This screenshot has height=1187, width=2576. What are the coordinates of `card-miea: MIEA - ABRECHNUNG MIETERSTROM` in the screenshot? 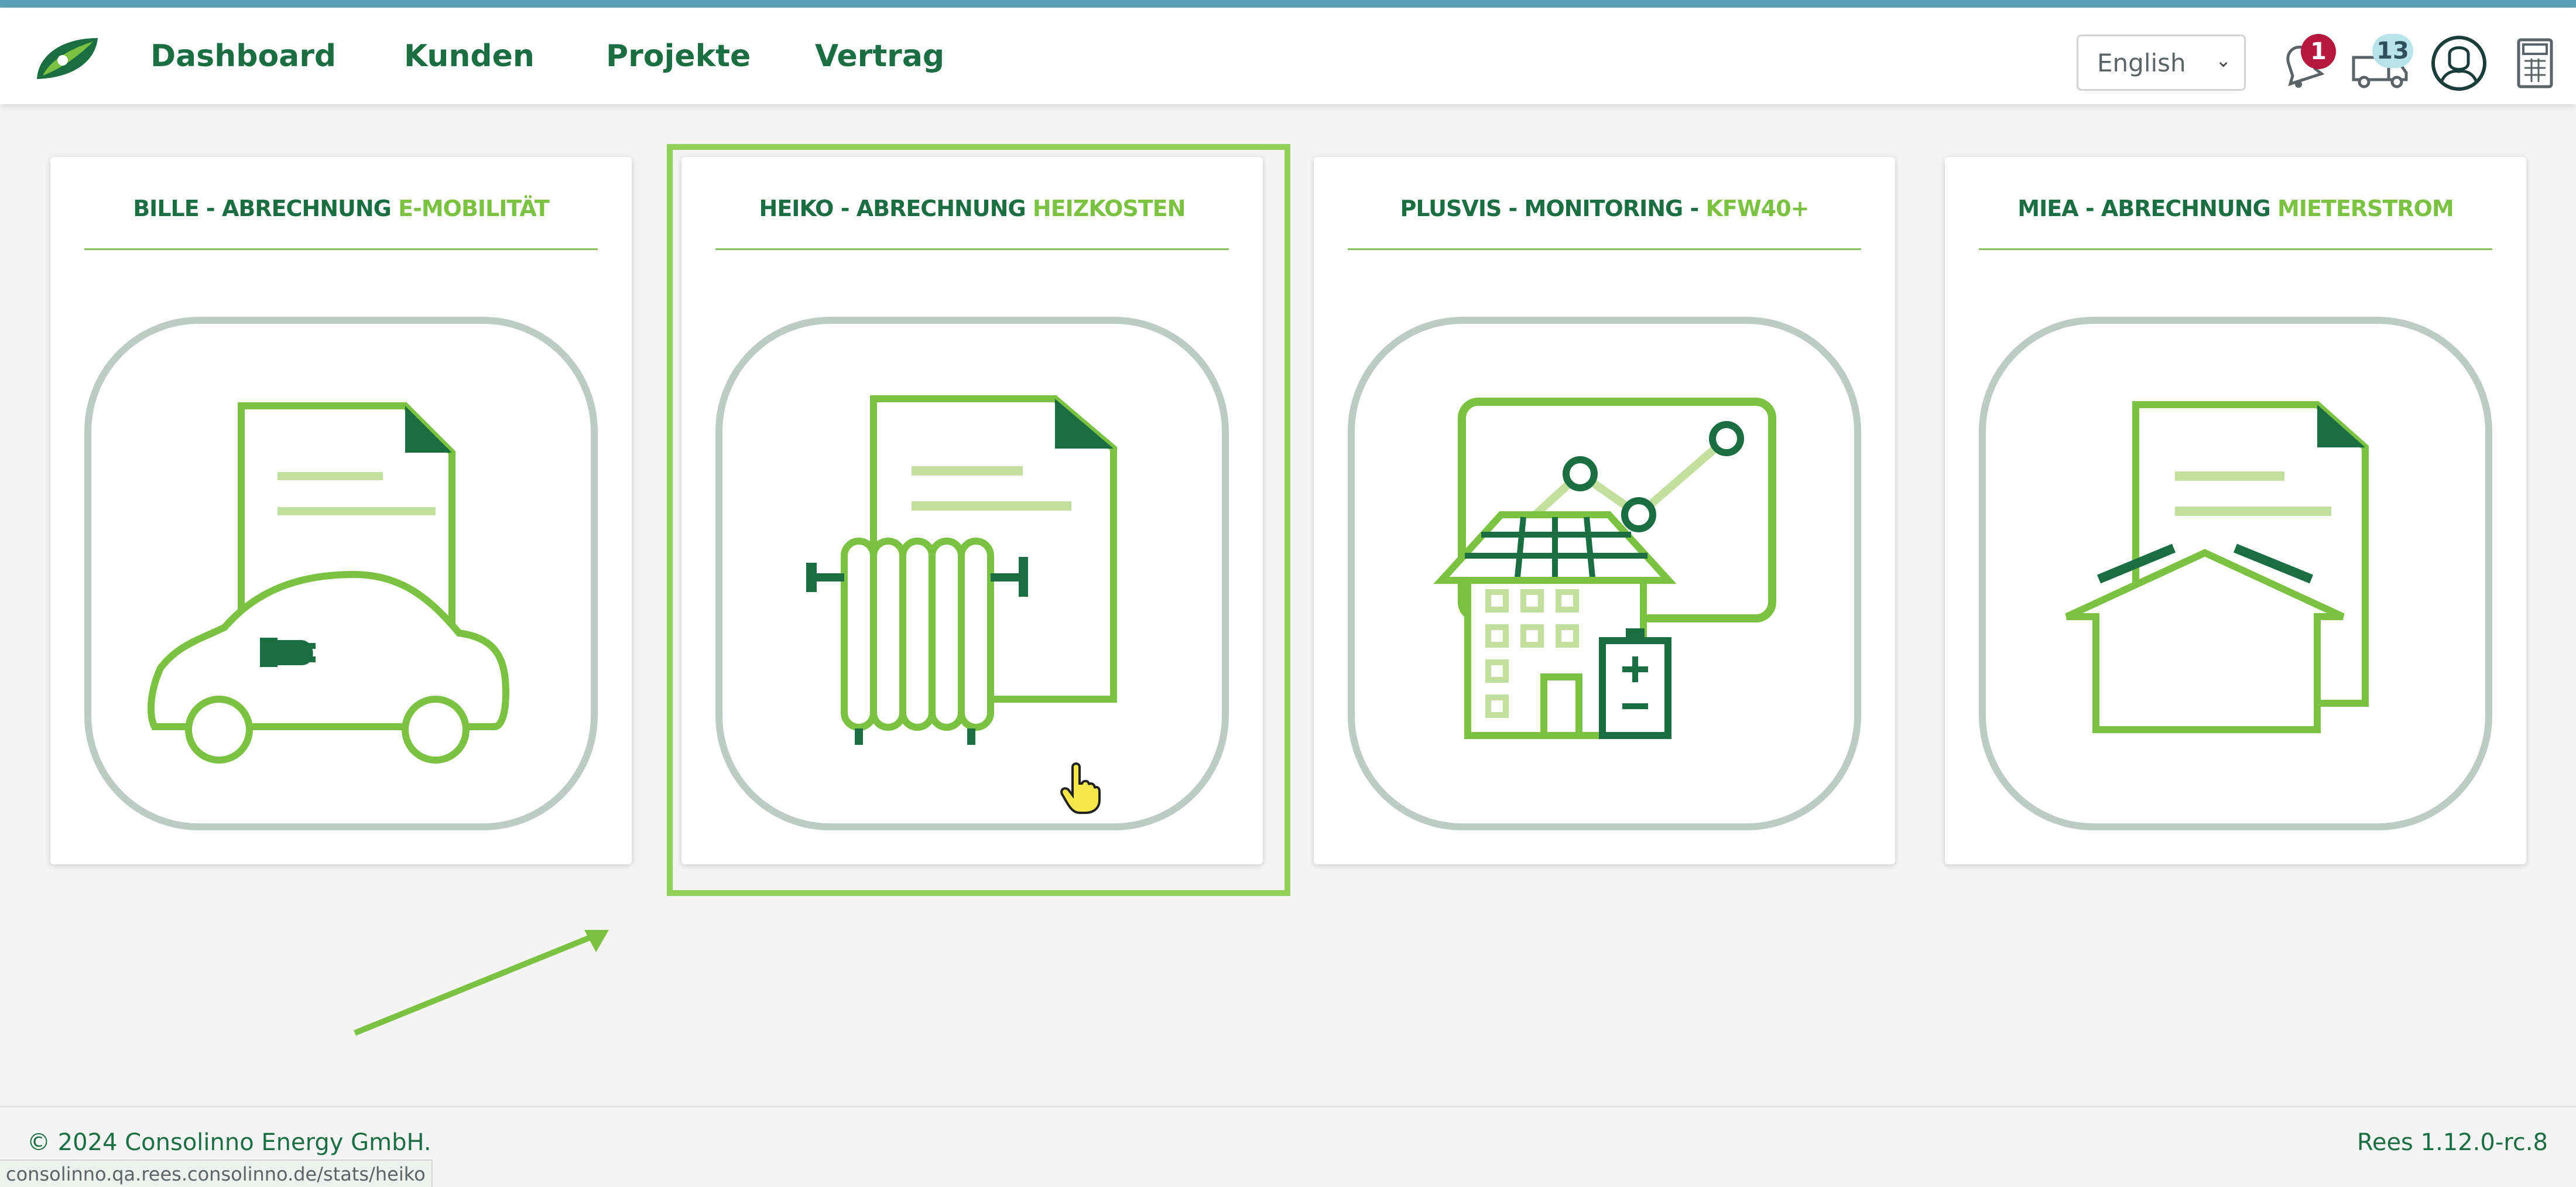 It's located at (2235, 510).